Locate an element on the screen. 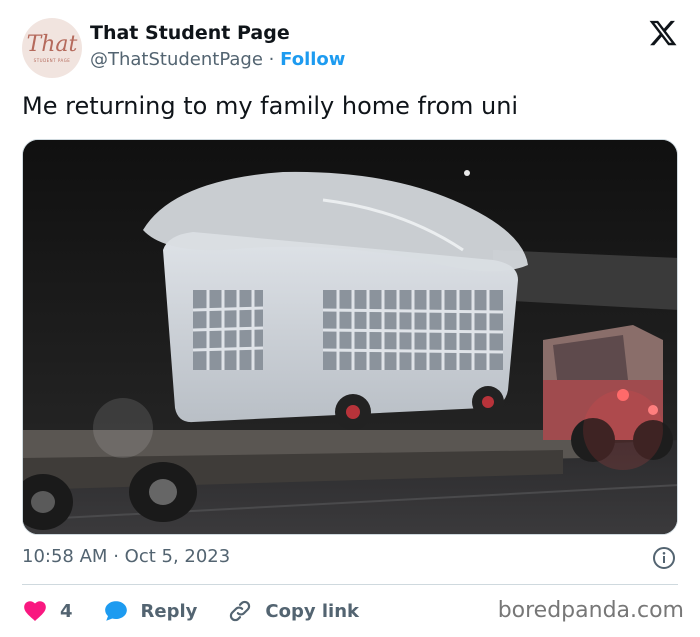 This screenshot has width=700, height=637. link-icon is located at coordinates (240, 611).